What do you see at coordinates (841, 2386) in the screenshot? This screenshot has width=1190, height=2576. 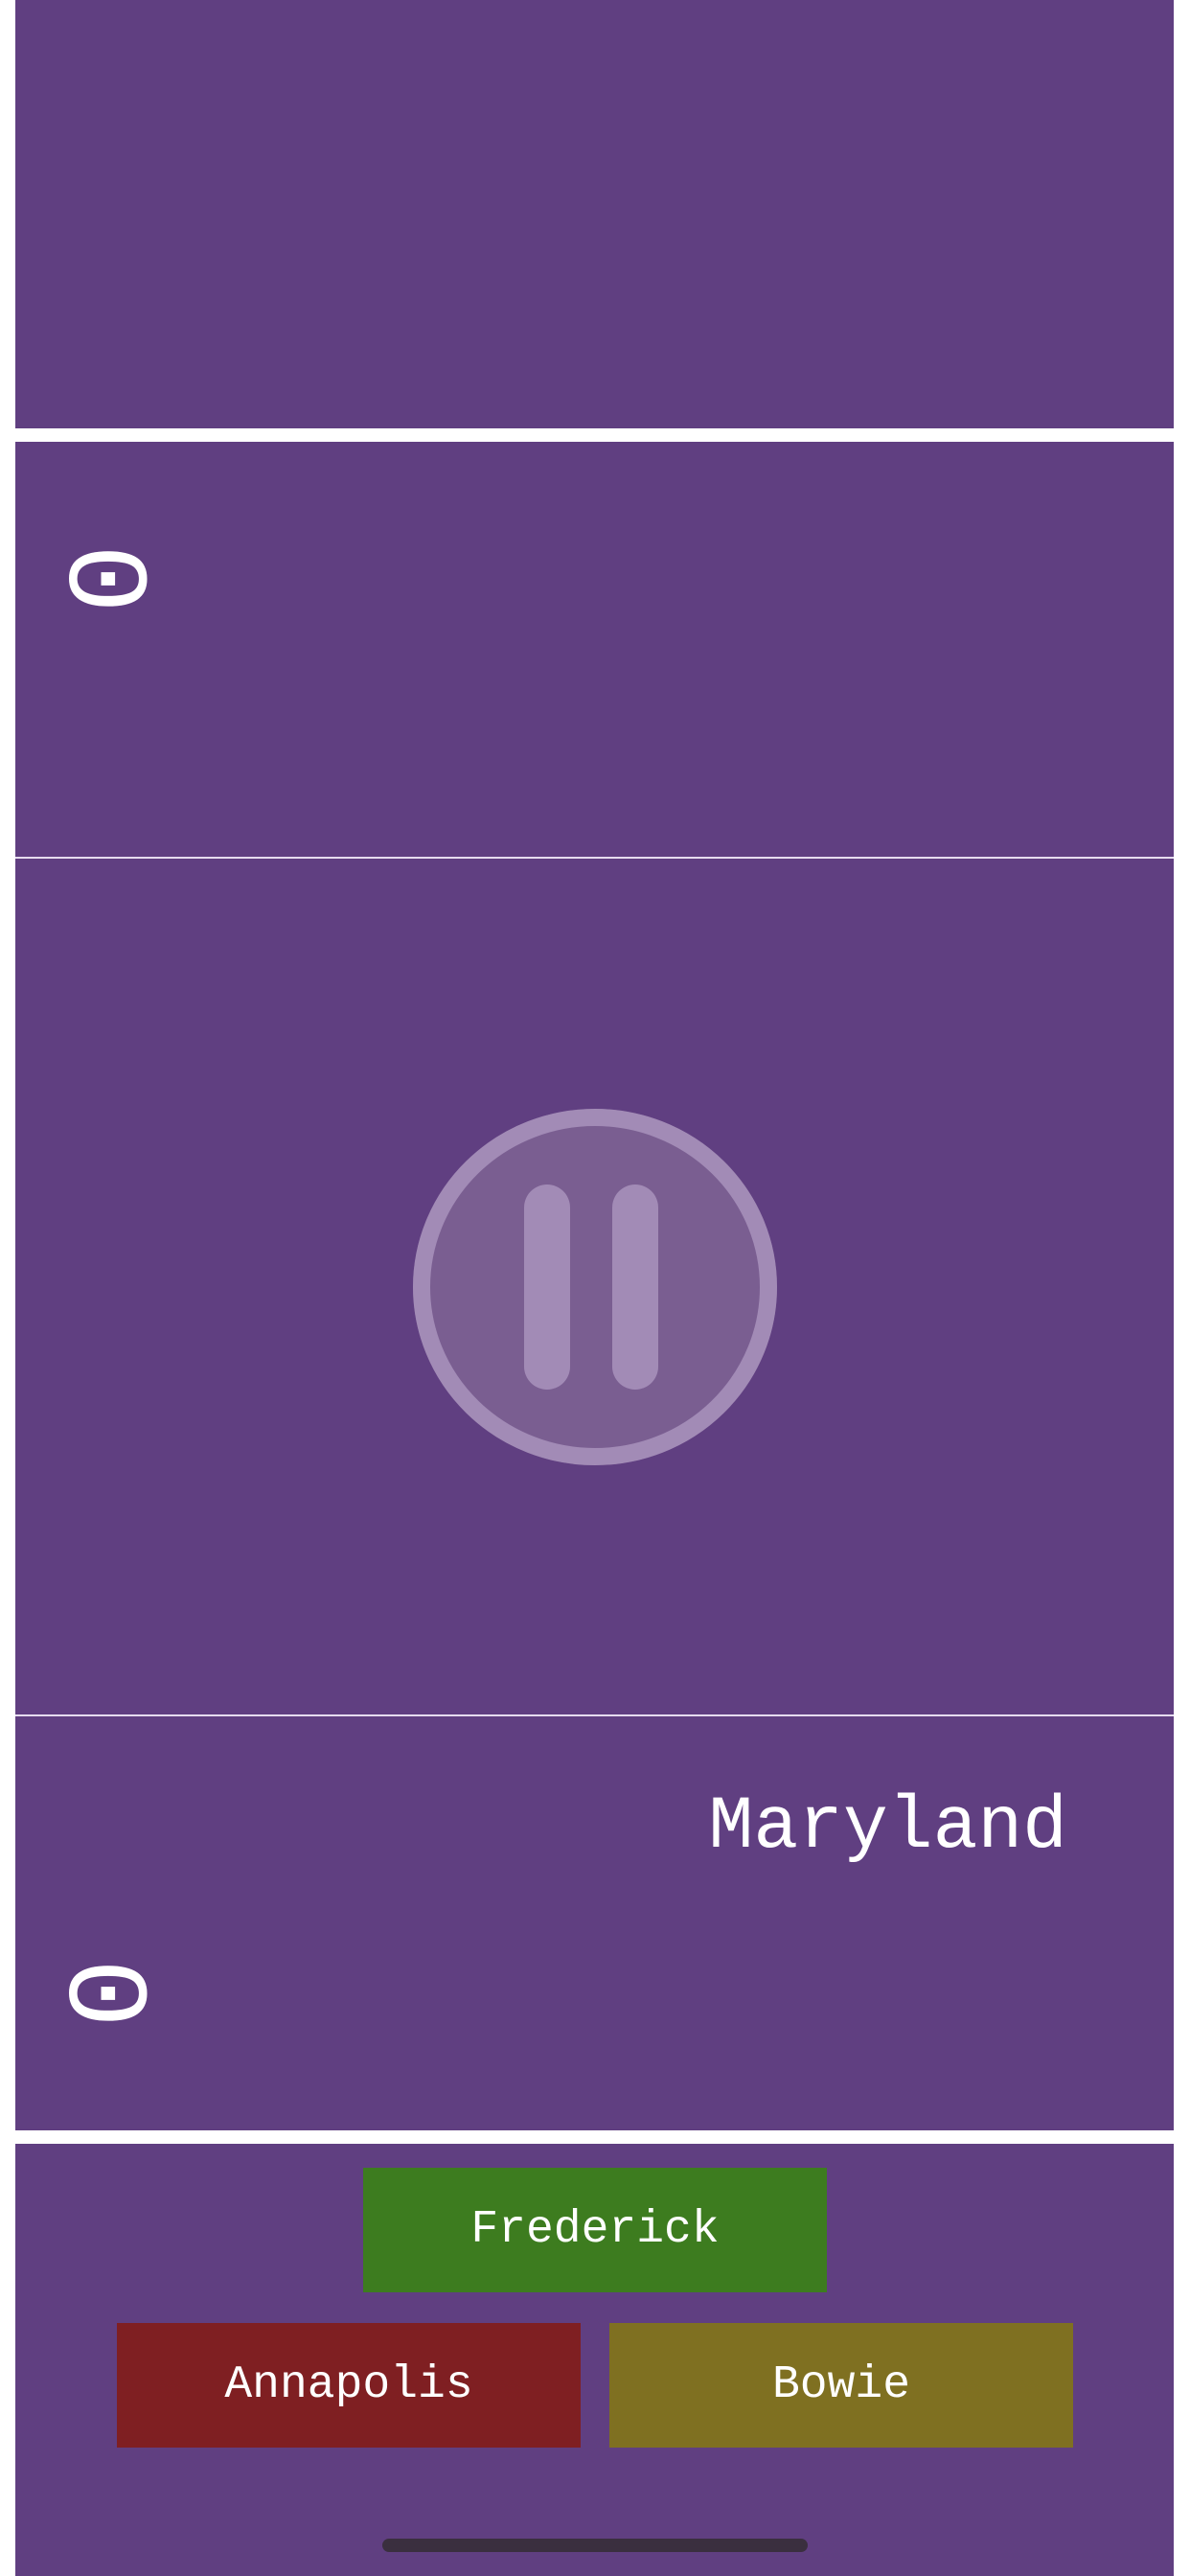 I see `answer-button-bowie: Bowie` at bounding box center [841, 2386].